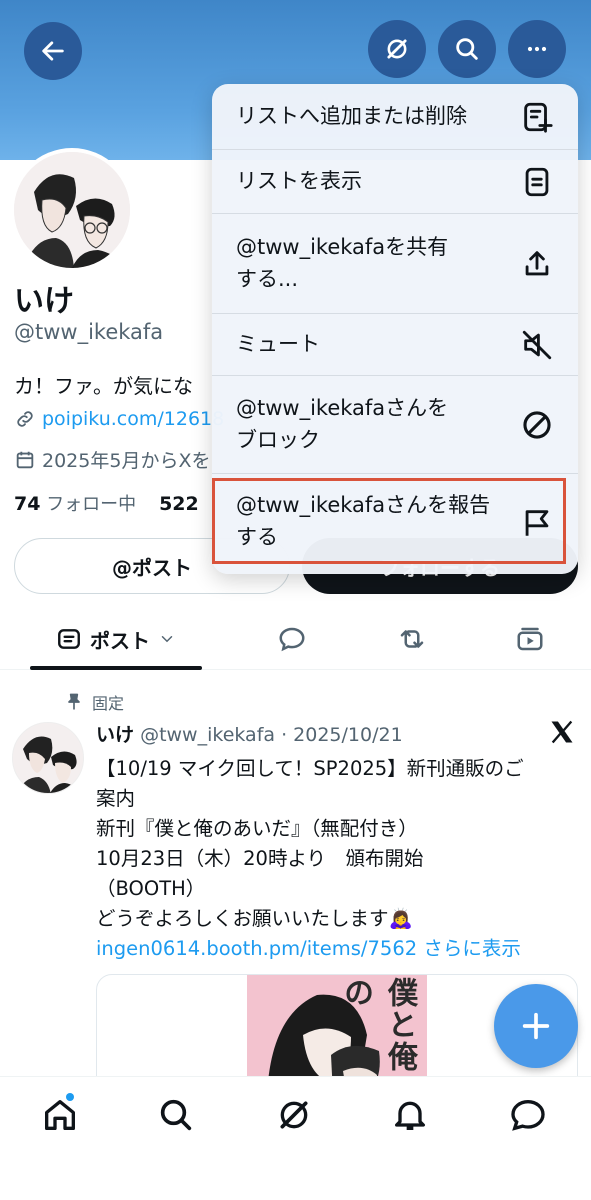 The height and width of the screenshot is (1200, 591). Describe the element at coordinates (48, 758) in the screenshot. I see `post-avatar` at that location.